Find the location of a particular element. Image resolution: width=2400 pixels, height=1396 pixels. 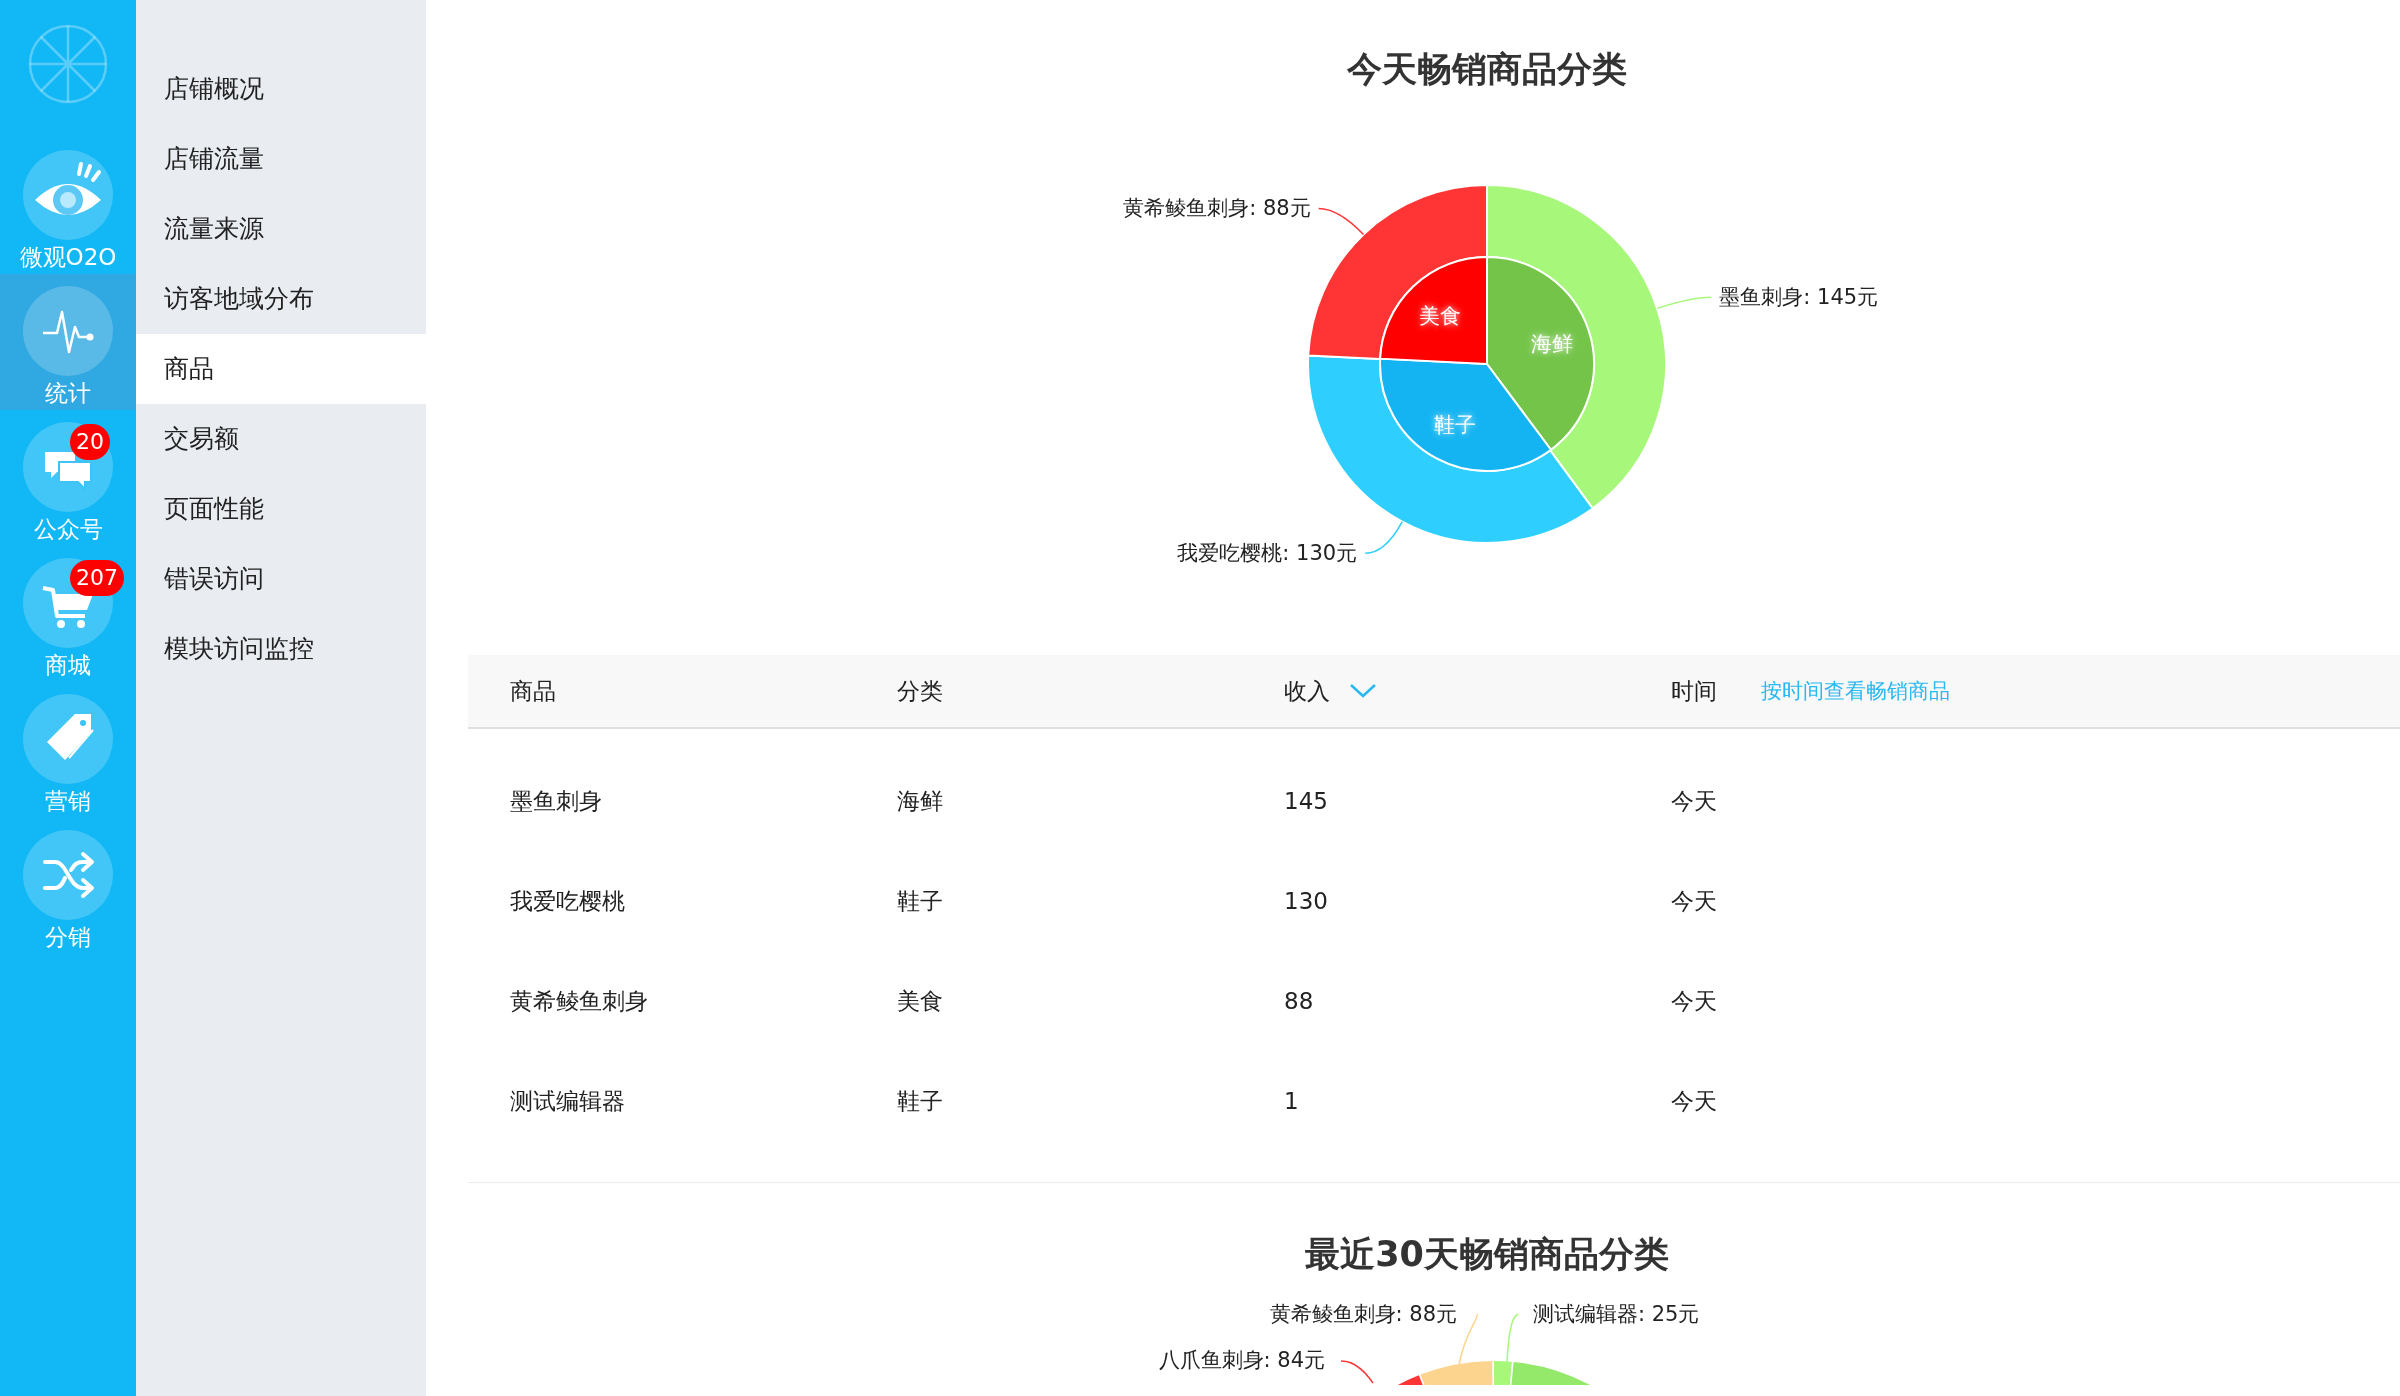

table-cell-text: 美食 is located at coordinates (920, 1001).